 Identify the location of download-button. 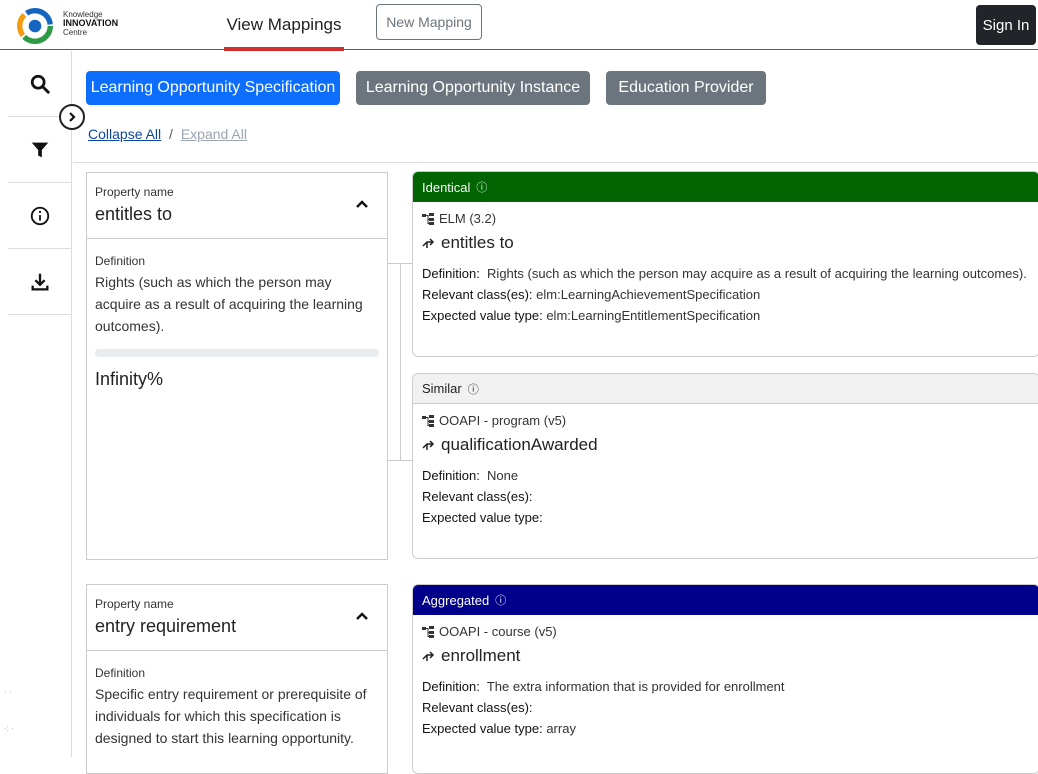
(40, 282).